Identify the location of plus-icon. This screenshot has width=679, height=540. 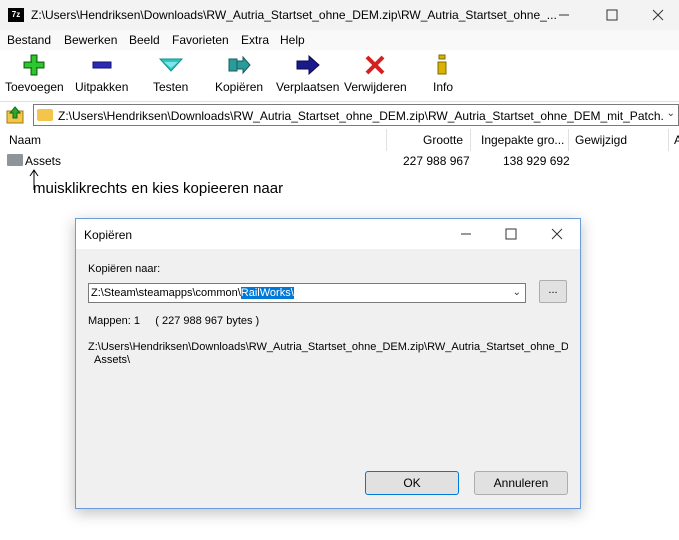
(34, 65).